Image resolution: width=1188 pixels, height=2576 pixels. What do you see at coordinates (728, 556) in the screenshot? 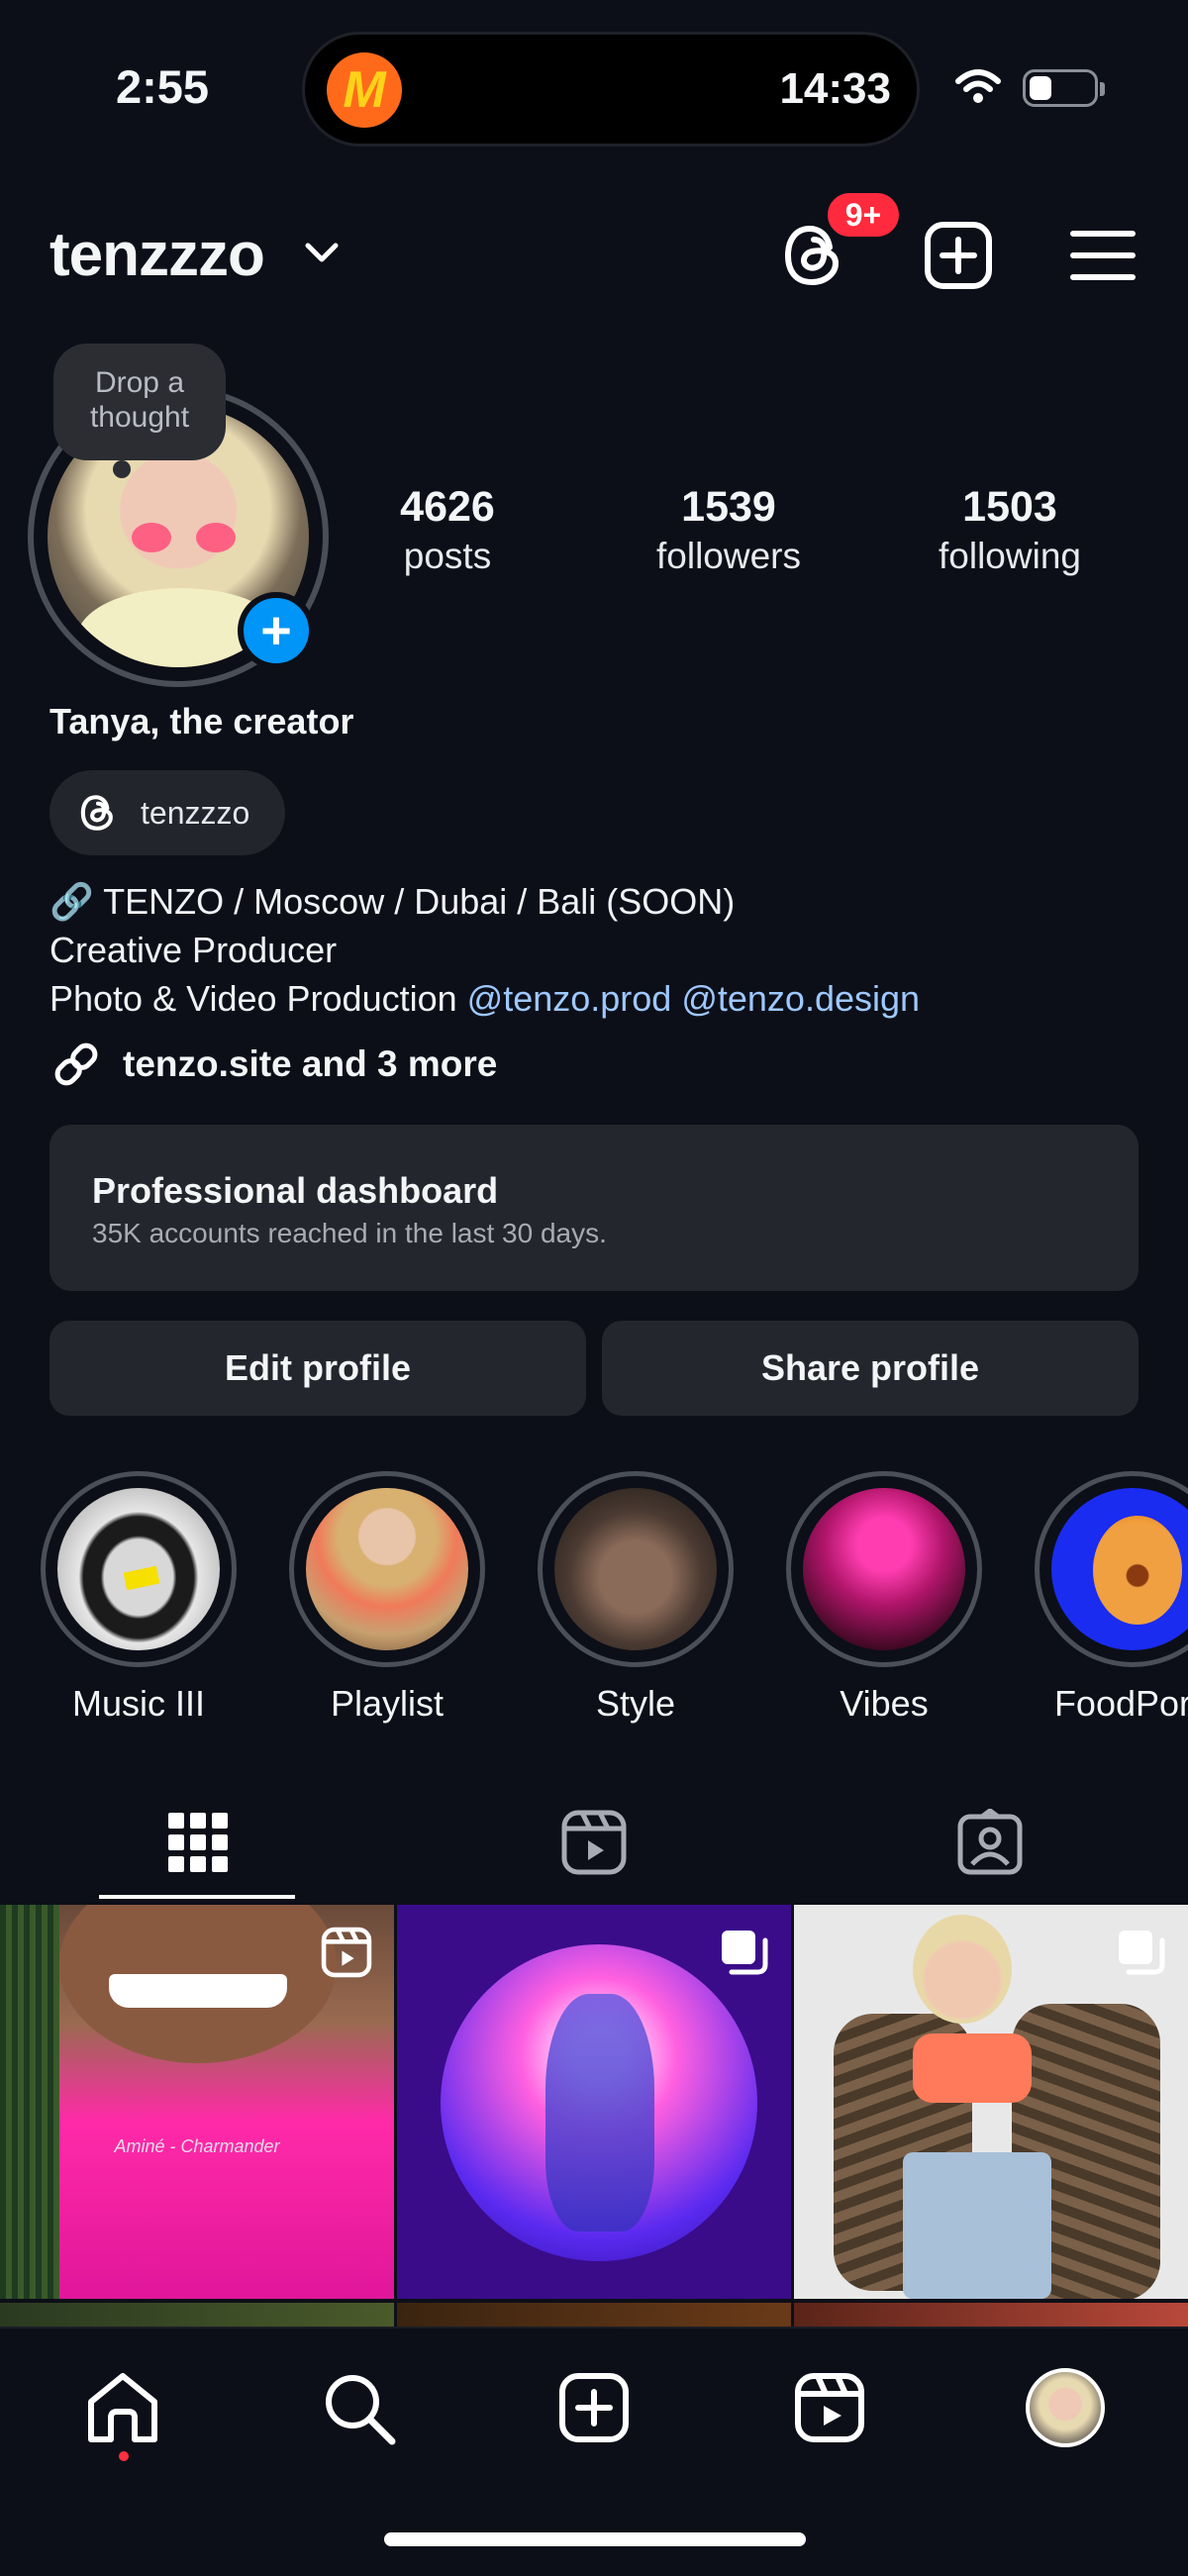
I see `followers-label: followers` at bounding box center [728, 556].